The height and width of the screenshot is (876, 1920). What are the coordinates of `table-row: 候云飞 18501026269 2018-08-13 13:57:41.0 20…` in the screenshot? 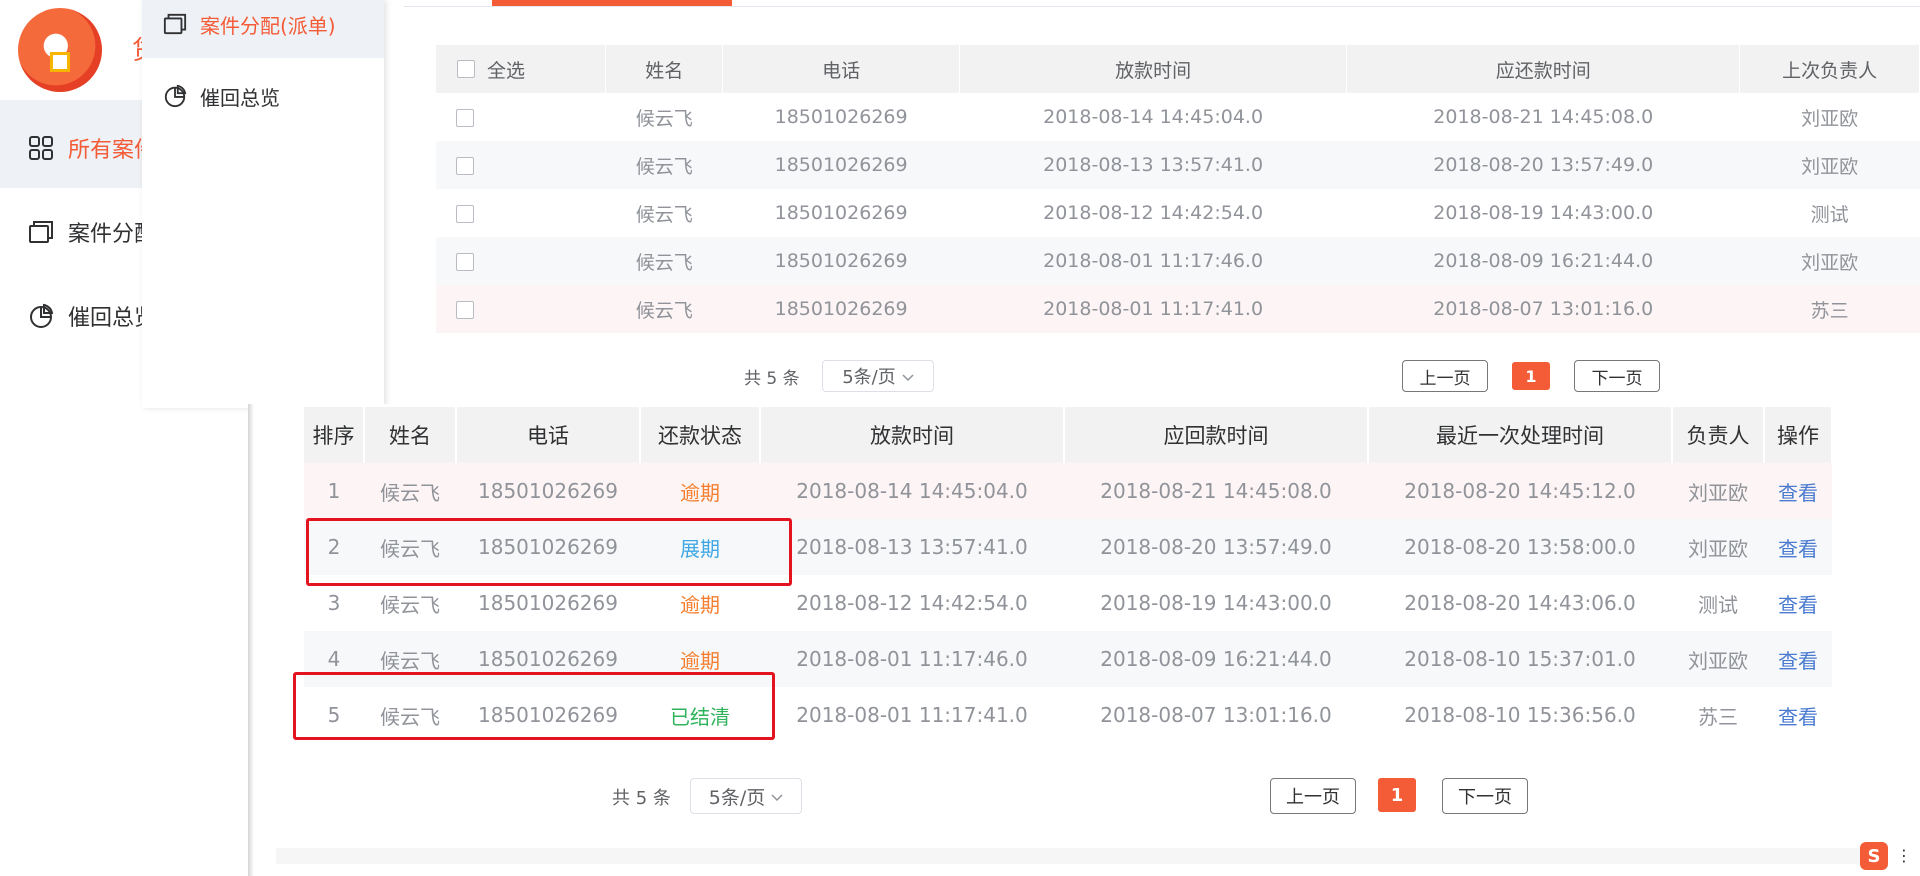 It's located at (1178, 165).